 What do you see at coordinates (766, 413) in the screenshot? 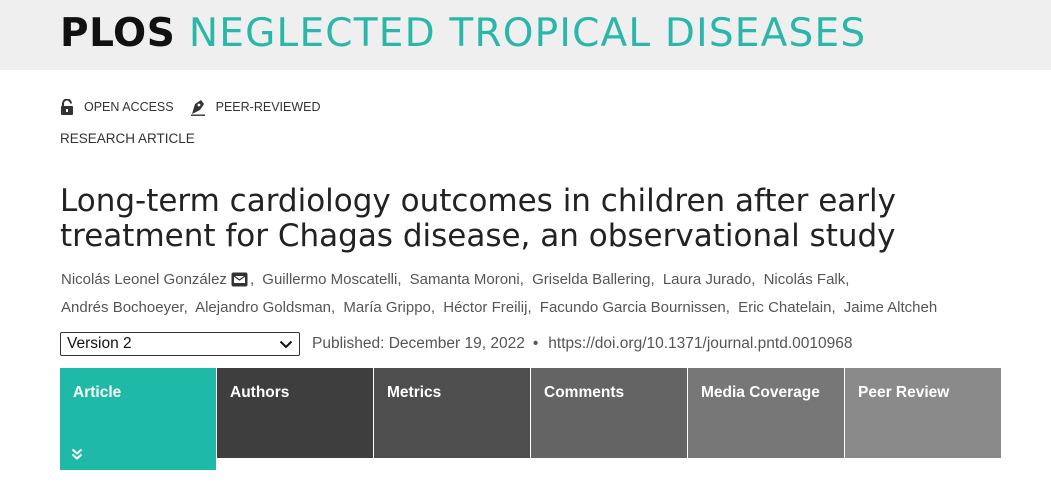
I see `tab-media-coverage: Media Coverage` at bounding box center [766, 413].